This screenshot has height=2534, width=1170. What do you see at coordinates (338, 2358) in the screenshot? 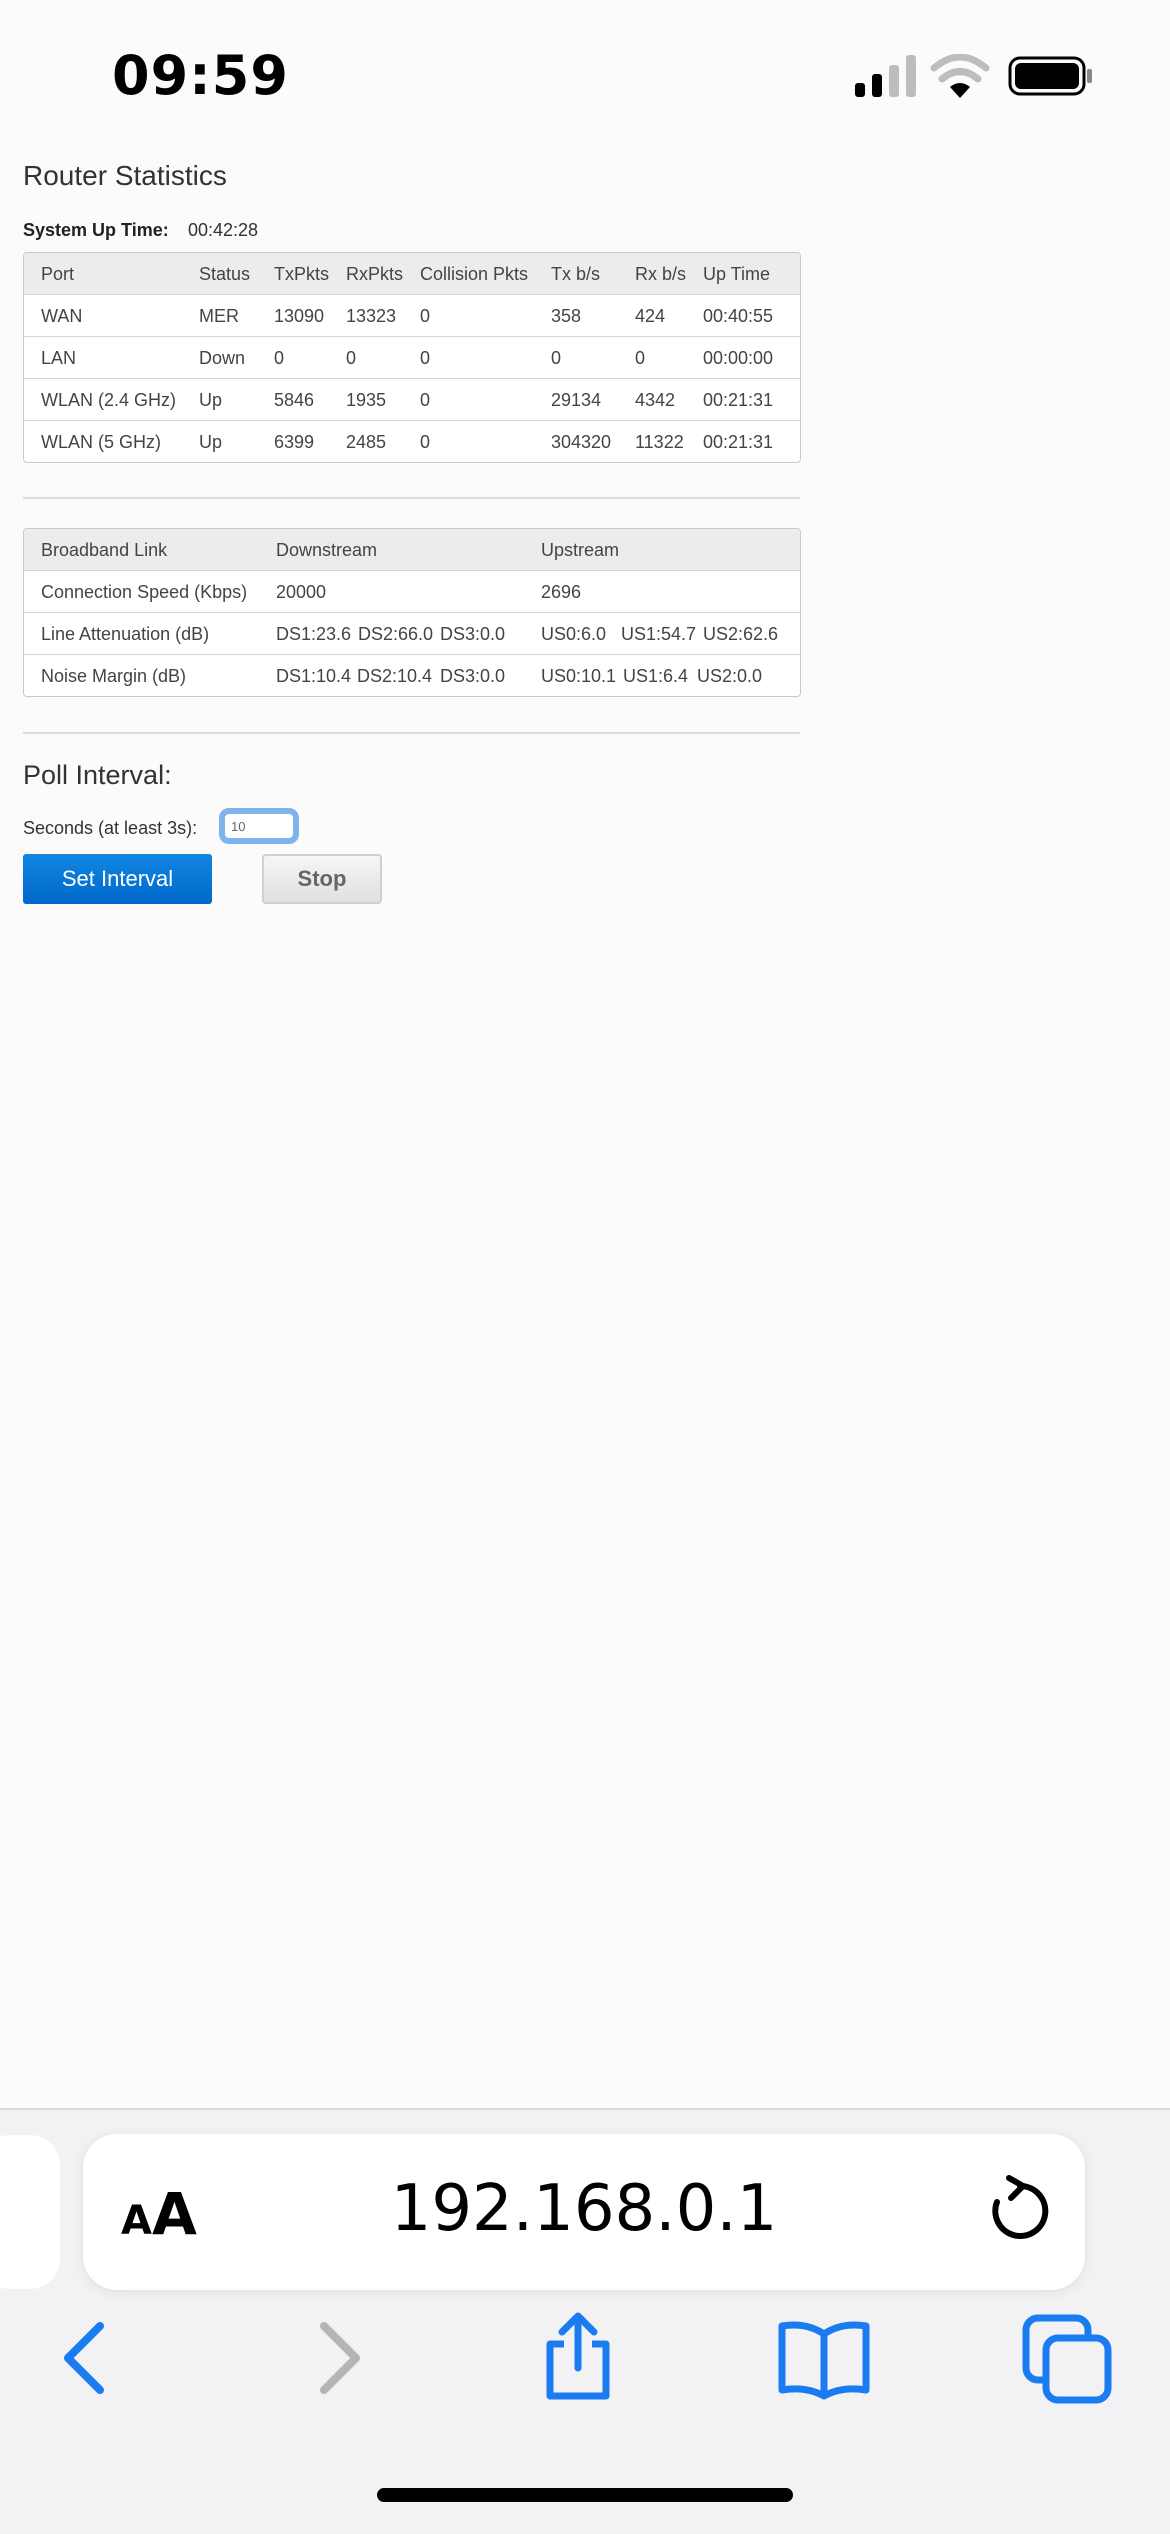
I see `forward-icon` at bounding box center [338, 2358].